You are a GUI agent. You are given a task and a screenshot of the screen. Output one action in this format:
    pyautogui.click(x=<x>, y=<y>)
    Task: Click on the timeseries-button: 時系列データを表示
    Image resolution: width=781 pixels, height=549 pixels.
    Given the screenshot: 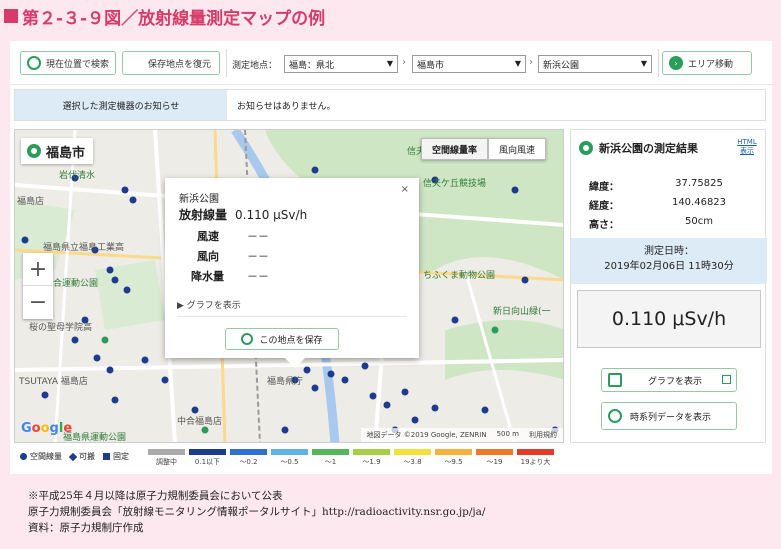 What is the action you would take?
    pyautogui.click(x=669, y=416)
    